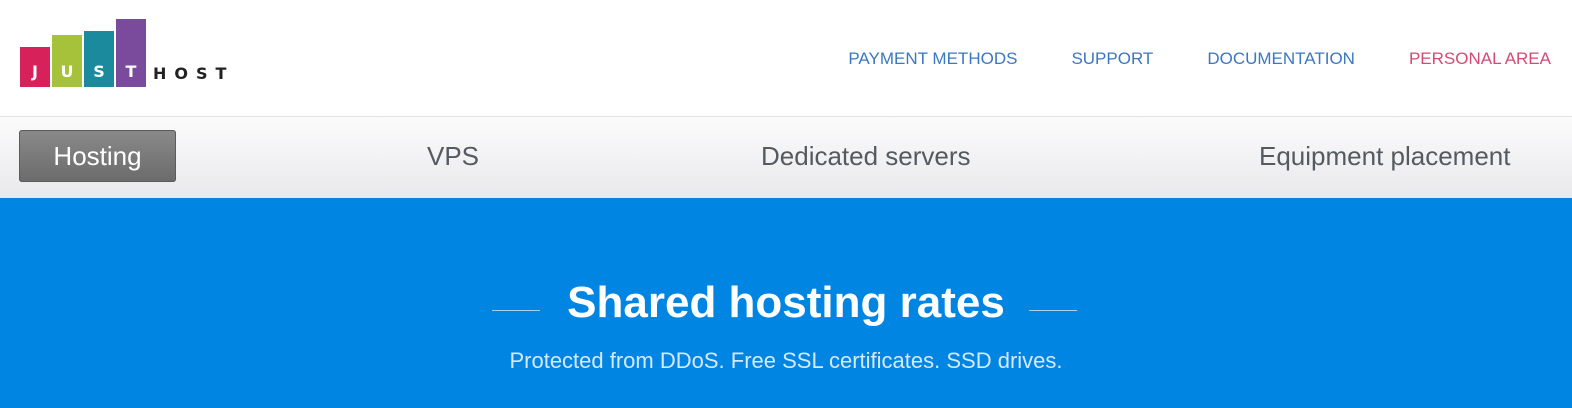 The width and height of the screenshot is (1572, 408). I want to click on logo-bar-s: S, so click(99, 59).